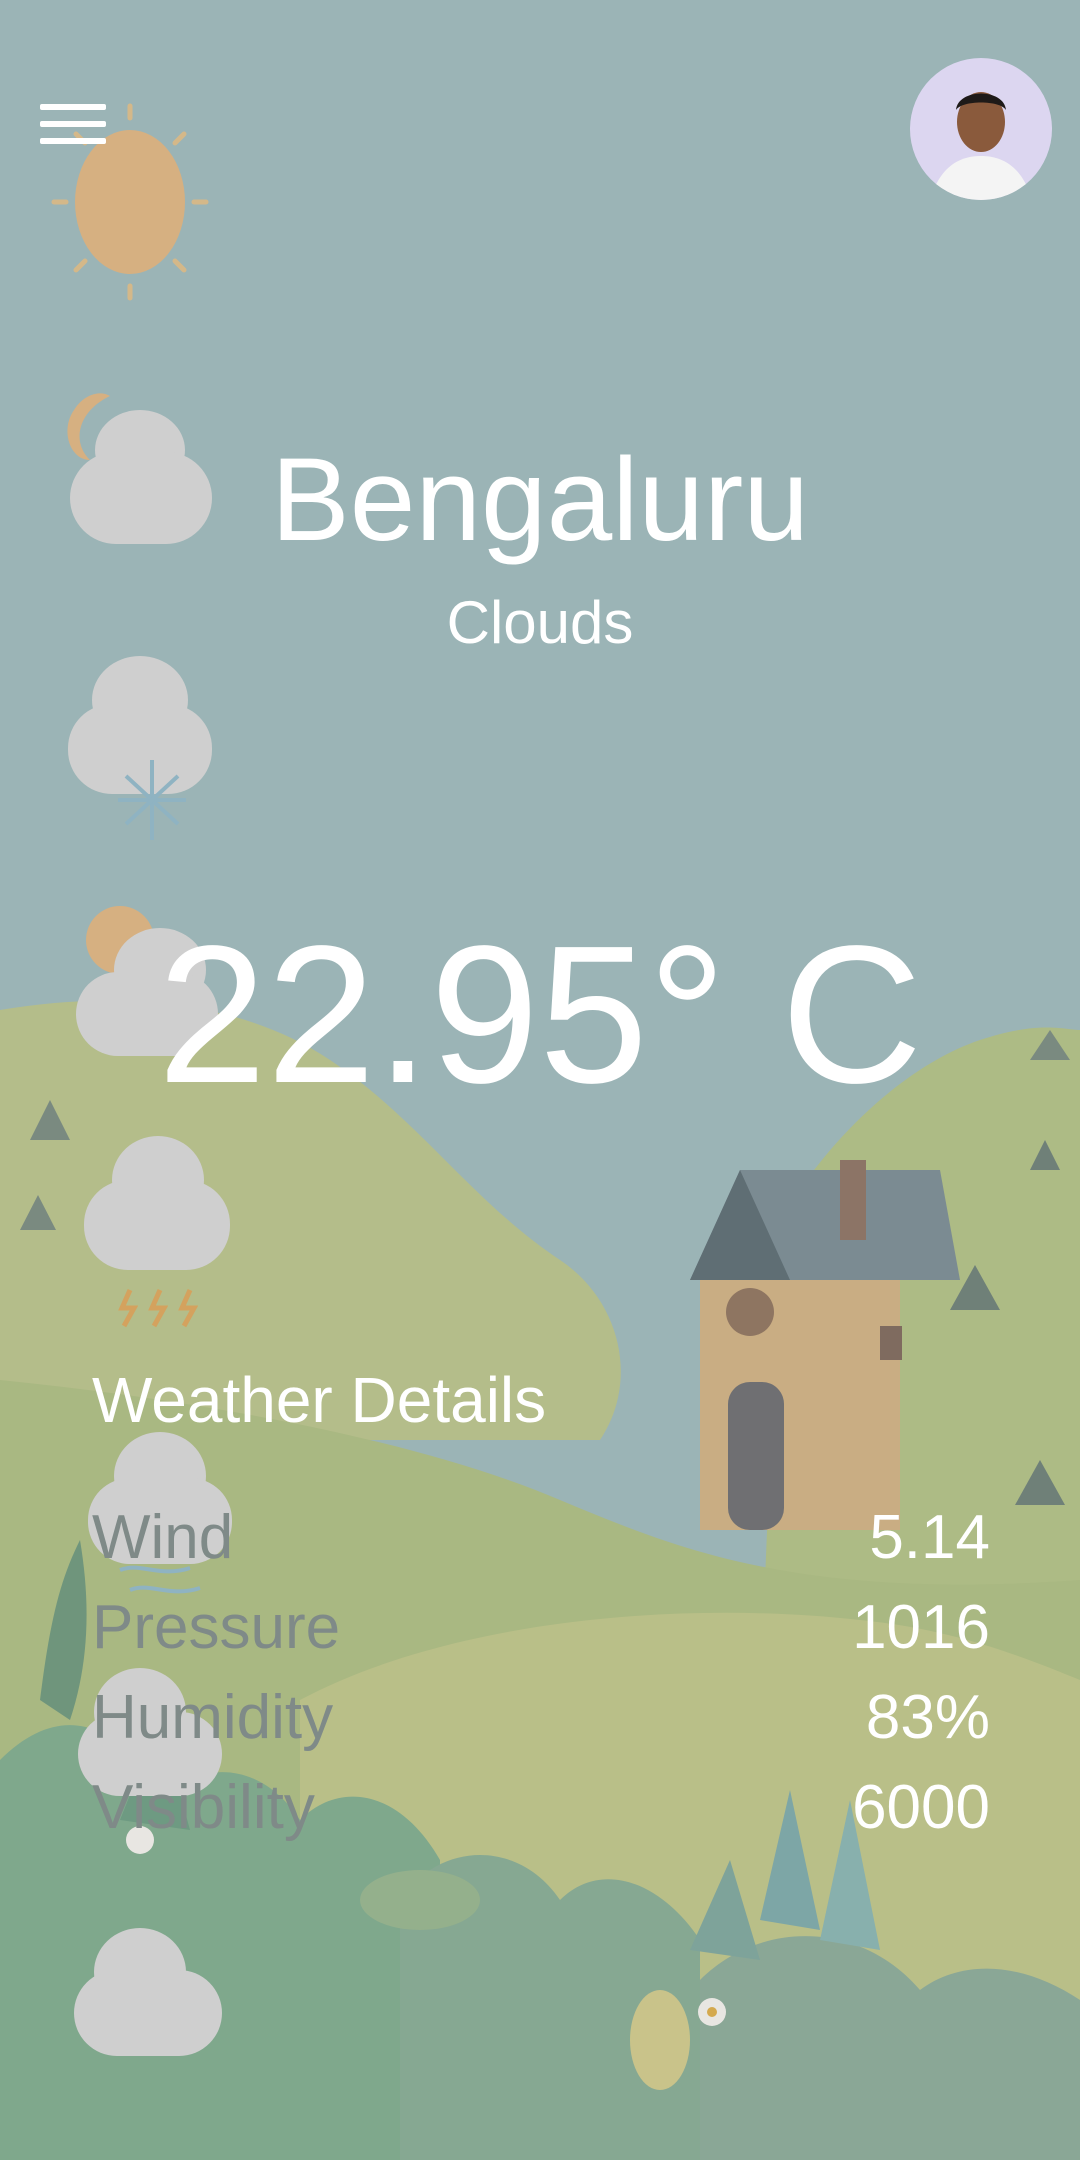 The image size is (1080, 2160). I want to click on city-name: Bengaluru, so click(540, 500).